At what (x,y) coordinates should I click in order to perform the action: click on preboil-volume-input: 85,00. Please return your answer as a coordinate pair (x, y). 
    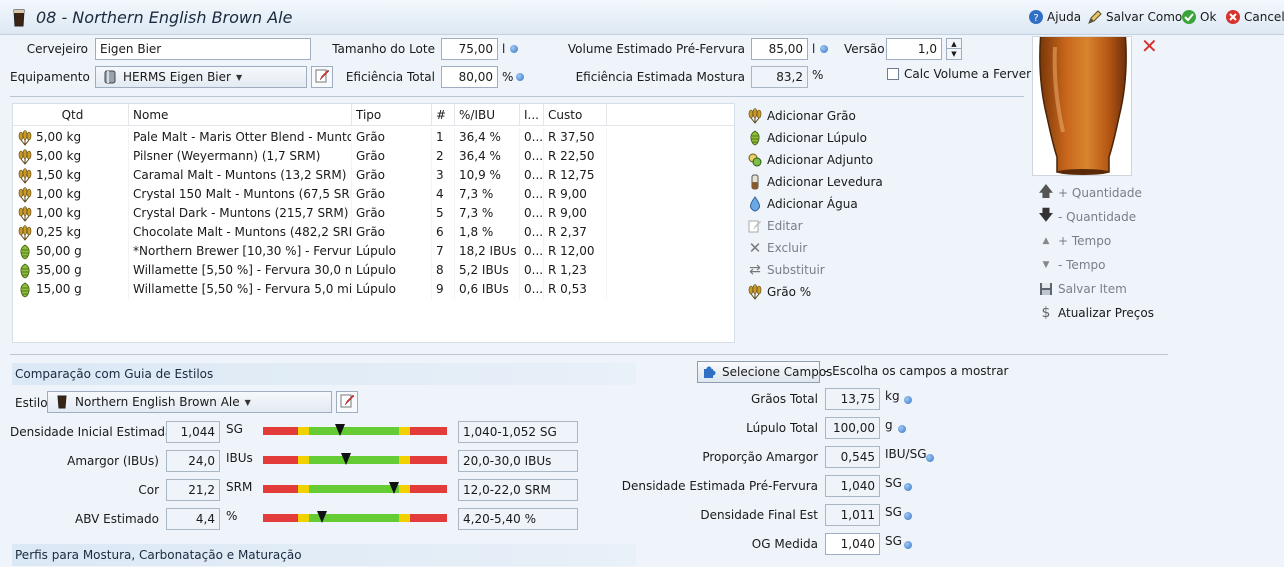
    Looking at the image, I should click on (779, 49).